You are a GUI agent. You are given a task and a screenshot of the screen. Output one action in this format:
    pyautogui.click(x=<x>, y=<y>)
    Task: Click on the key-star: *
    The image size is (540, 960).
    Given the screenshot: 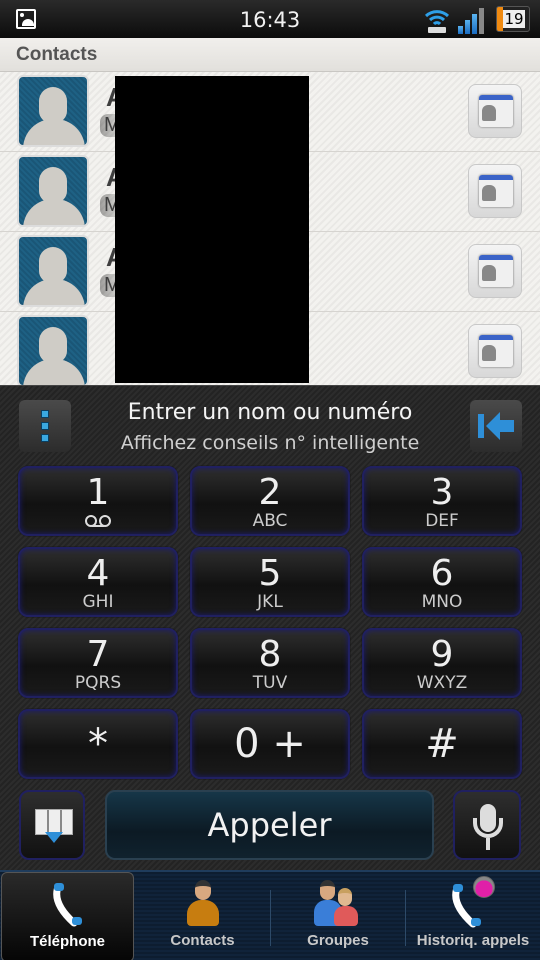 What is the action you would take?
    pyautogui.click(x=98, y=744)
    